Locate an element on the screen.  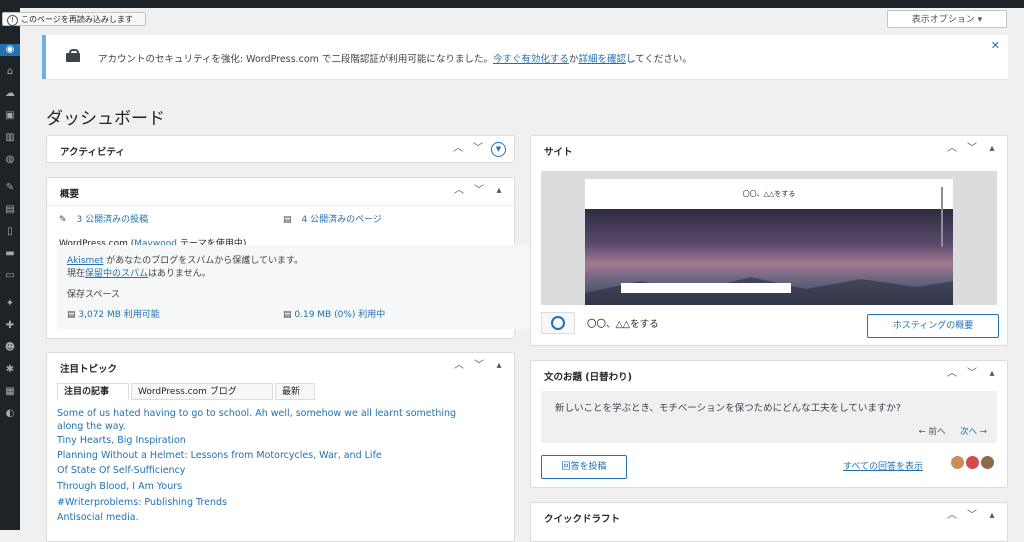
comments-icon: ▬ is located at coordinates (10, 254).